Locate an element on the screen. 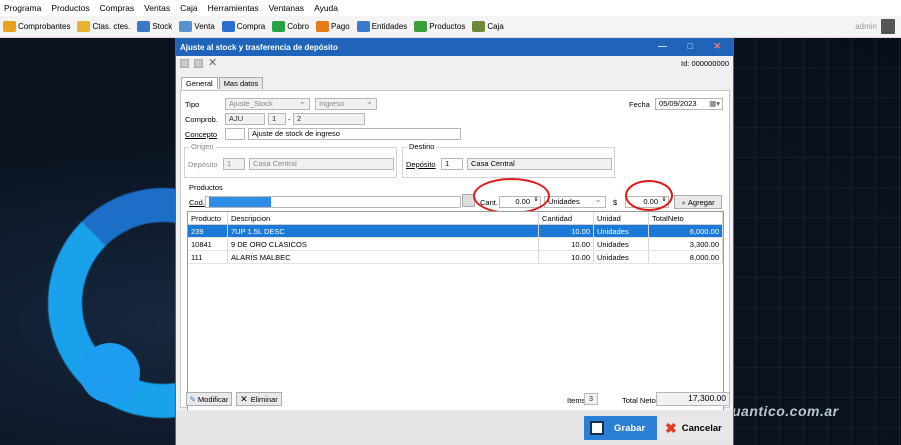 This screenshot has height=445, width=901. entities-icon is located at coordinates (363, 26).